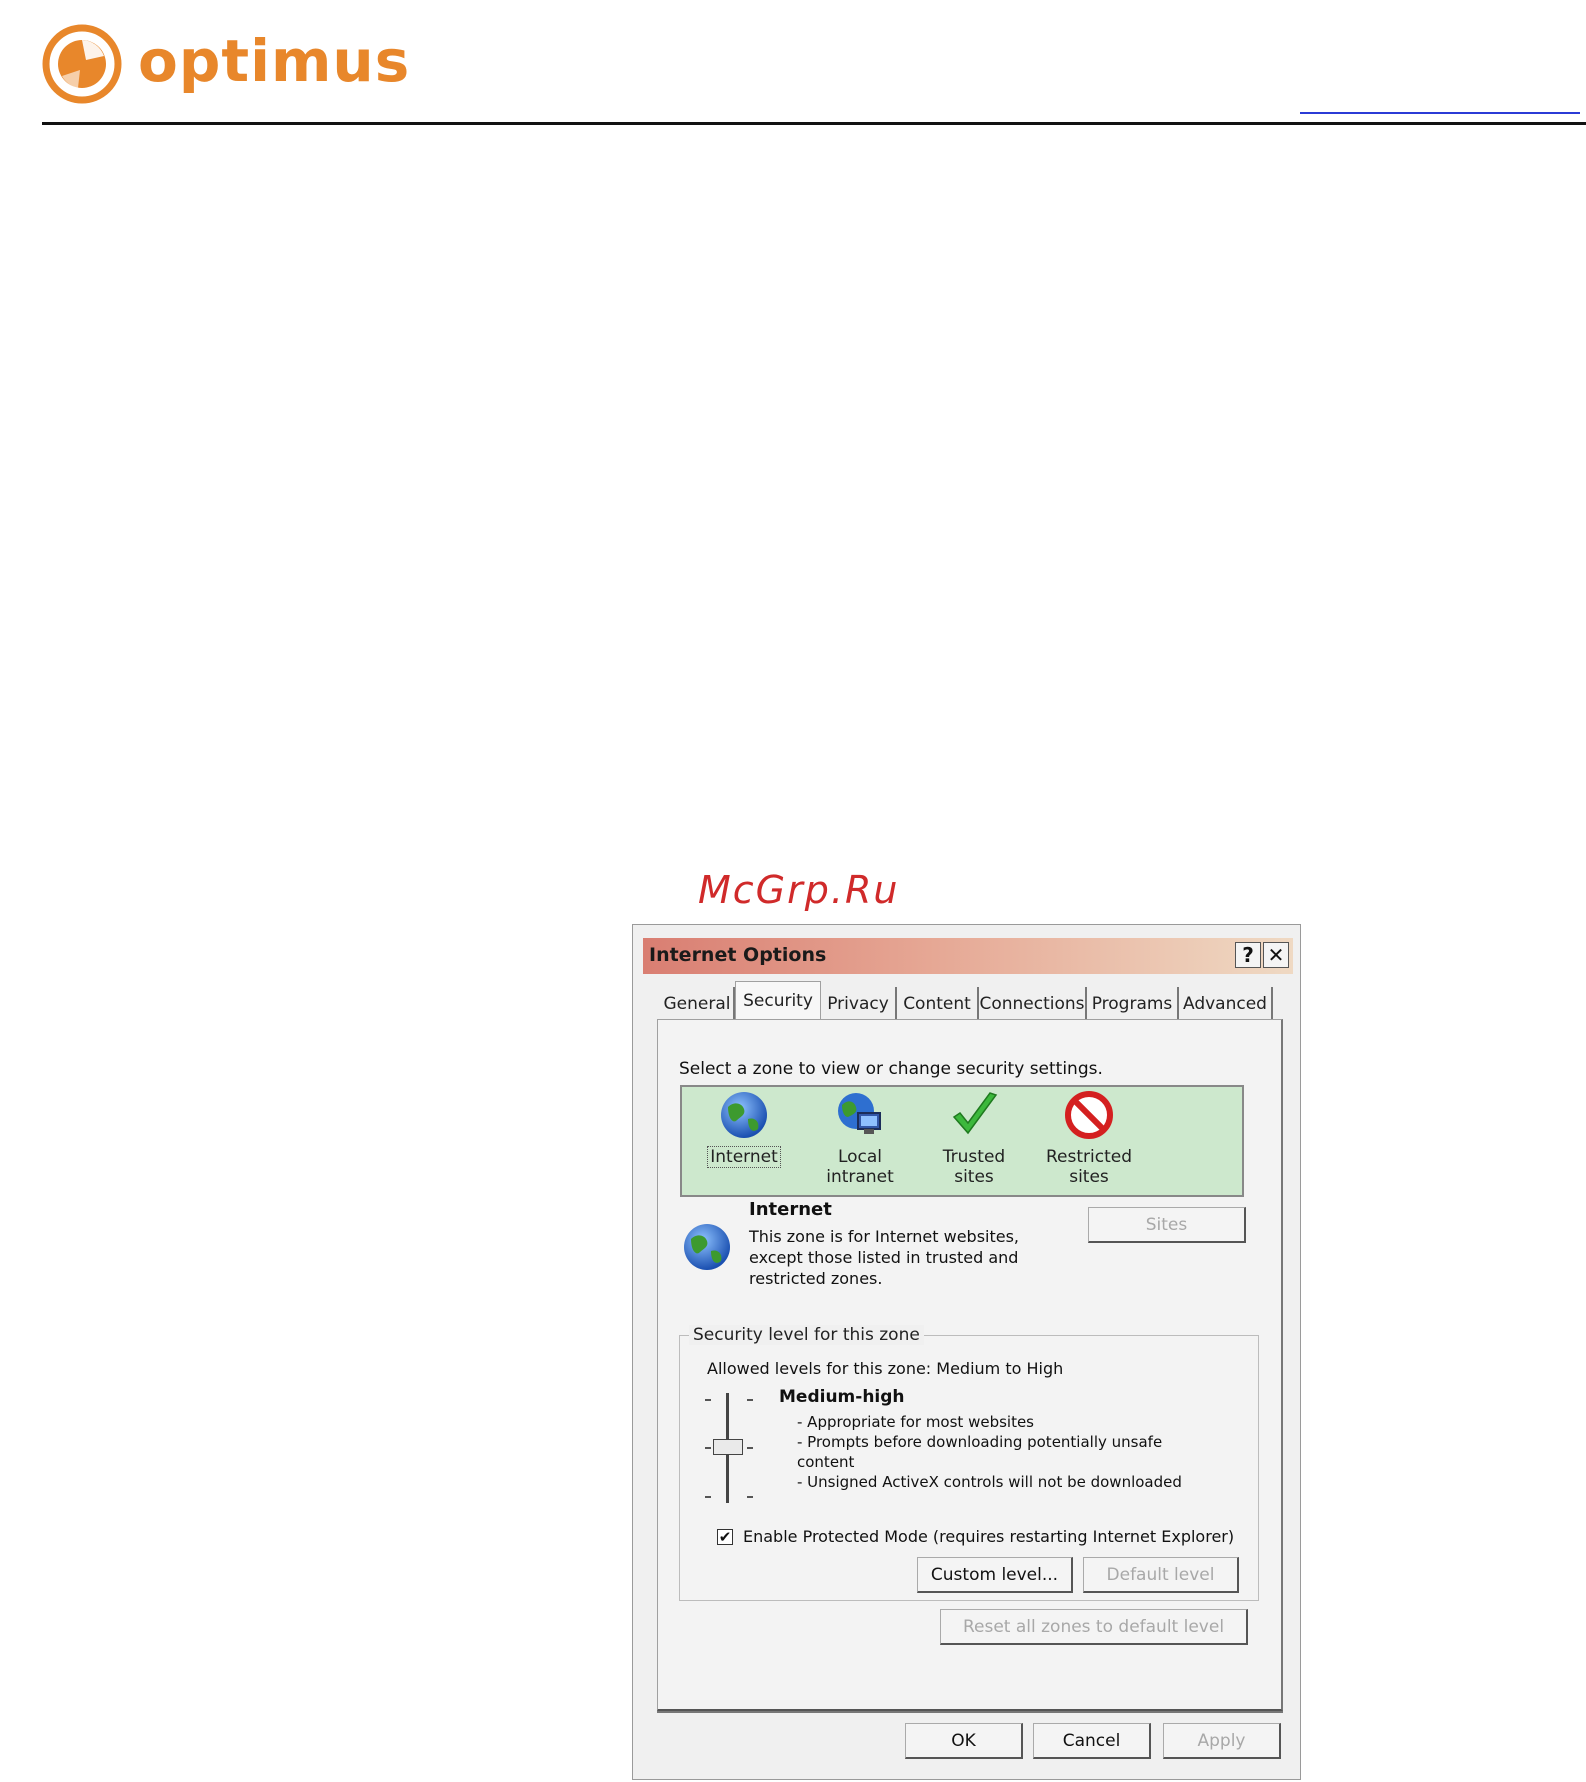 This screenshot has height=1782, width=1586. What do you see at coordinates (1089, 1177) in the screenshot?
I see `zone-restricted-sites-label-2: sites` at bounding box center [1089, 1177].